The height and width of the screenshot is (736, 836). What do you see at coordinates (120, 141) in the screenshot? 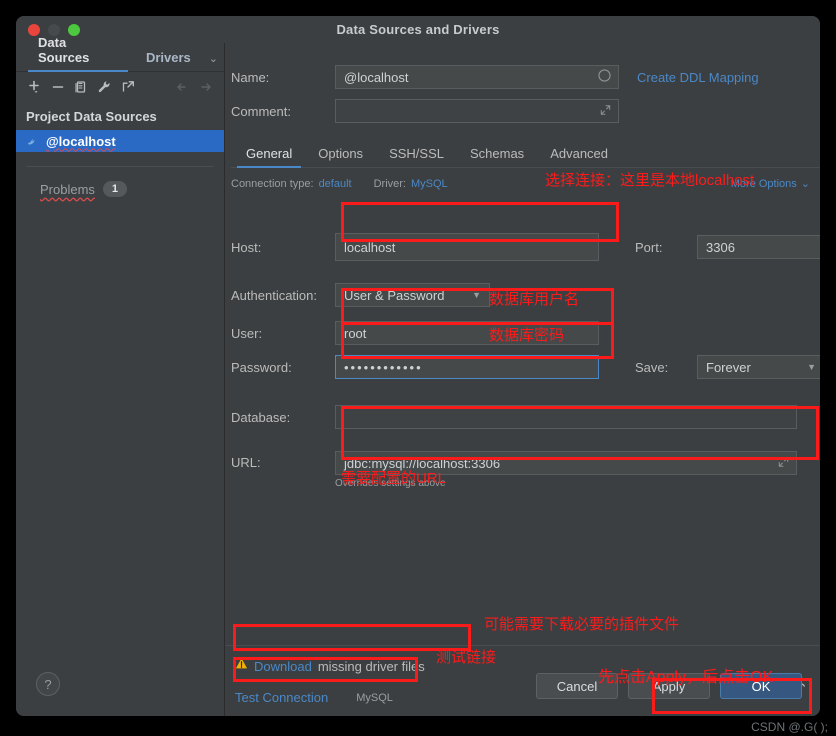
I see `sidebar-item-localhost: @localhost` at bounding box center [120, 141].